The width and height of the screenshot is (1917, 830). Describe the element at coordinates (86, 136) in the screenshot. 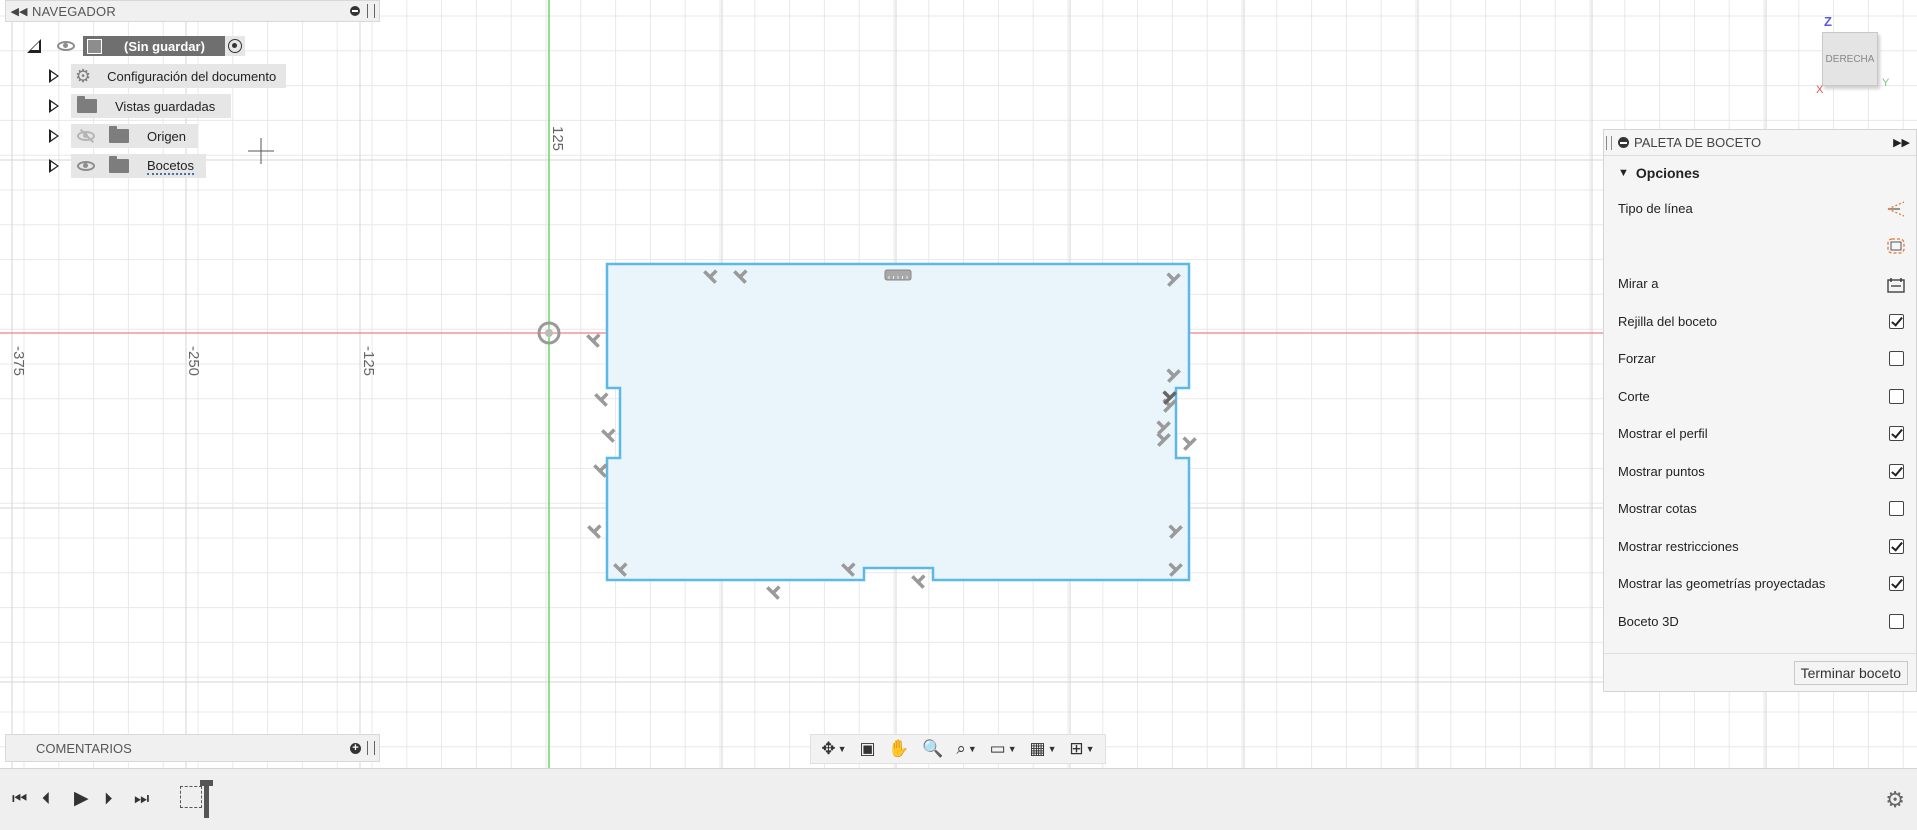

I see `eye-hidden-icon` at that location.